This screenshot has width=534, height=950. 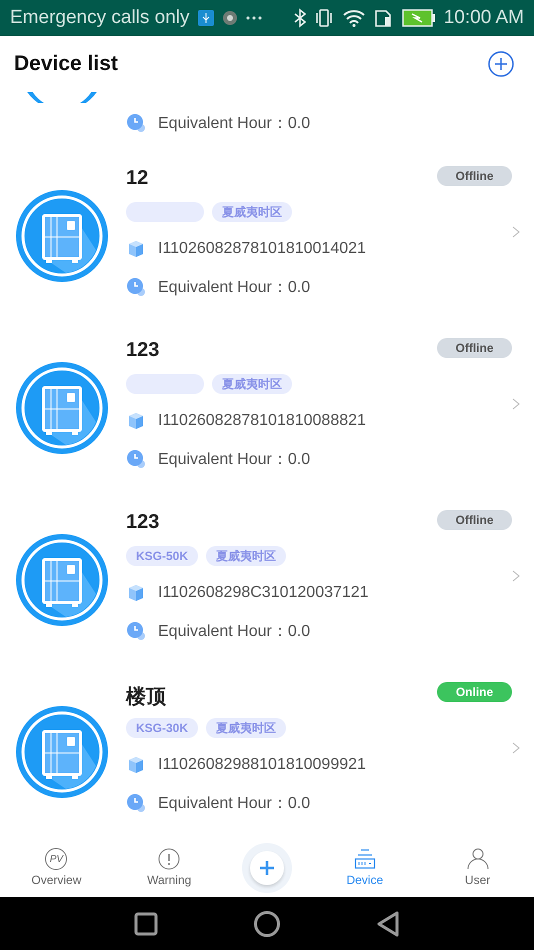 What do you see at coordinates (267, 923) in the screenshot?
I see `home-icon` at bounding box center [267, 923].